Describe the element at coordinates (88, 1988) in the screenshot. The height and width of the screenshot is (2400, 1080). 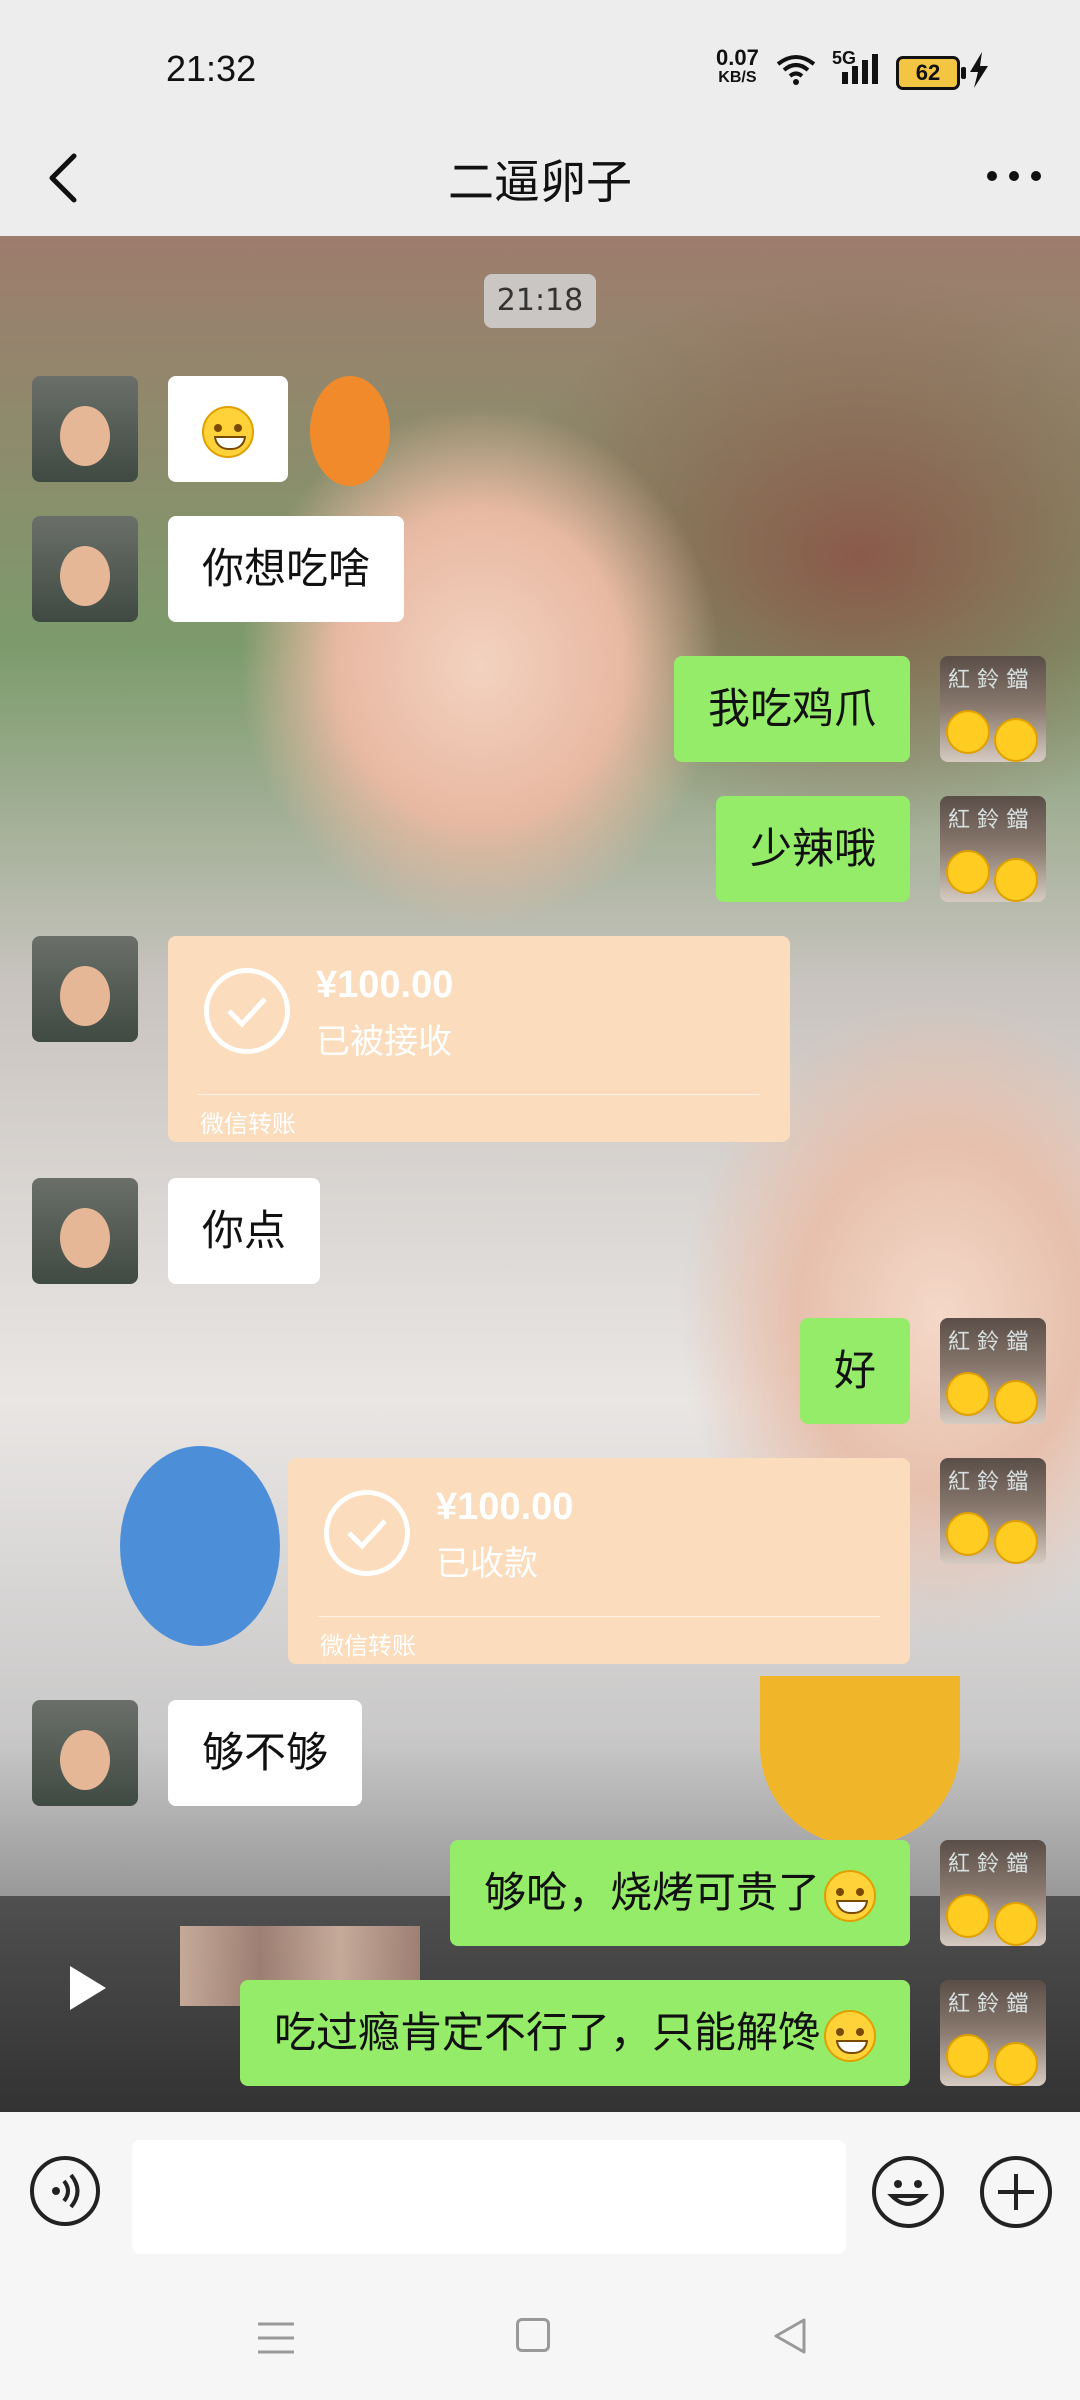
I see `video-play-icon` at that location.